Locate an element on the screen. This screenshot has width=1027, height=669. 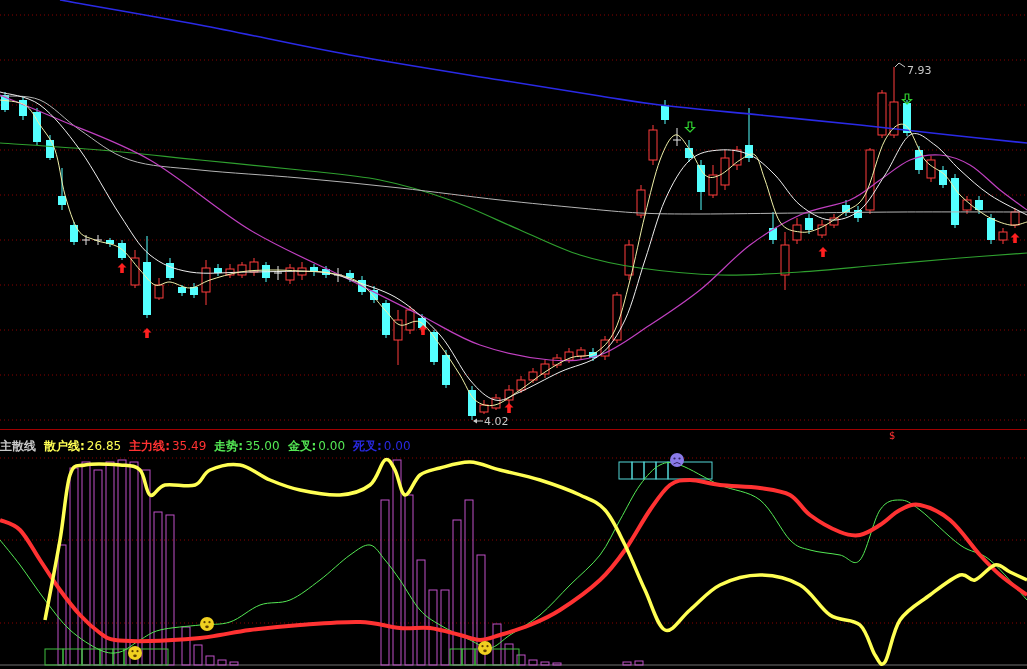
legend-value: 26.85 is located at coordinates (104, 446).